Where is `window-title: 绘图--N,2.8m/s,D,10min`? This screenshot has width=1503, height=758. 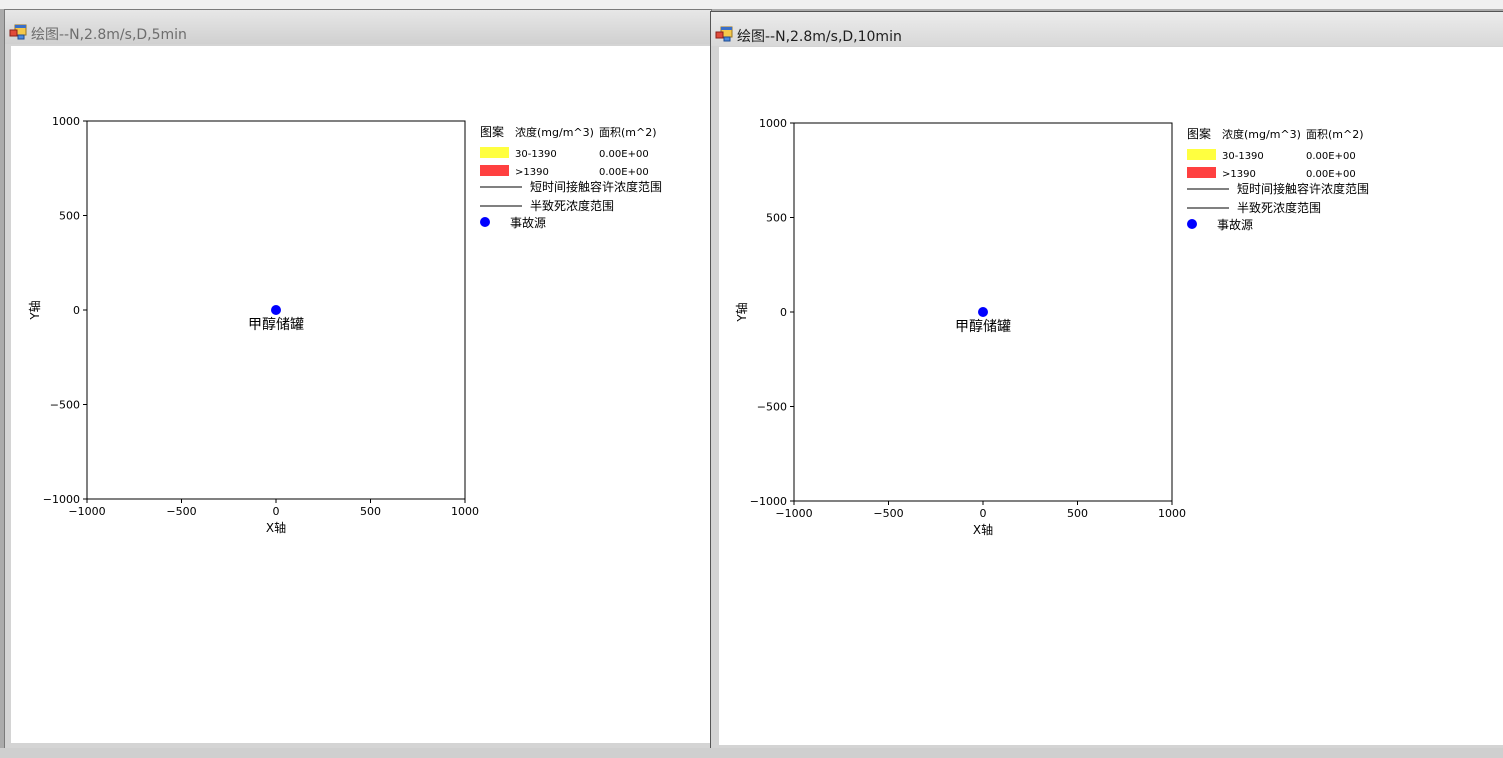
window-title: 绘图--N,2.8m/s,D,10min is located at coordinates (819, 37).